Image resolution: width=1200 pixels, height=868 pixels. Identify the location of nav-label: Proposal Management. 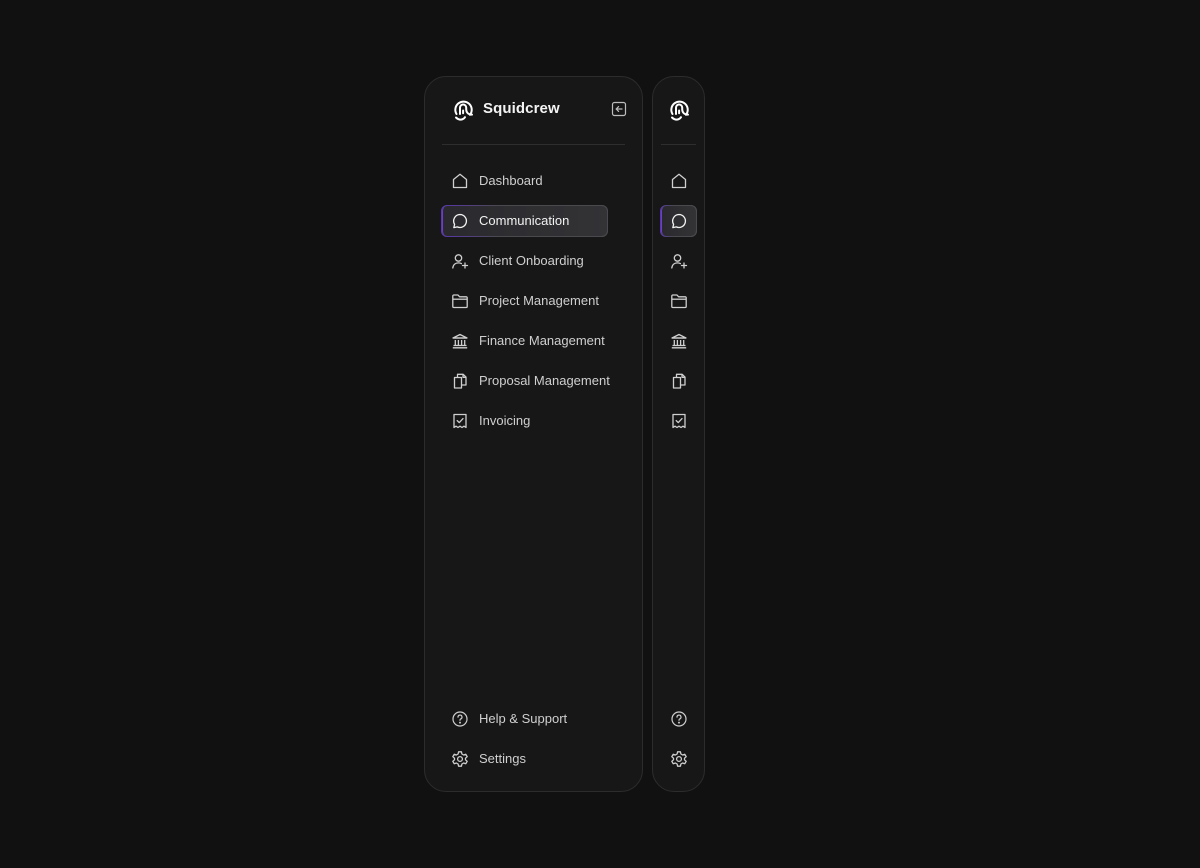
(544, 380).